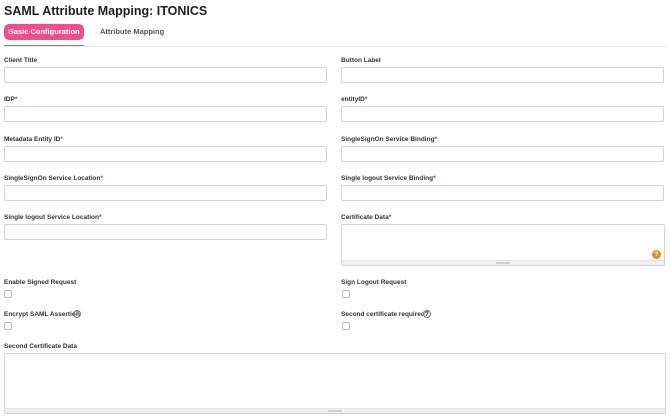  I want to click on certificate-data-field, so click(503, 245).